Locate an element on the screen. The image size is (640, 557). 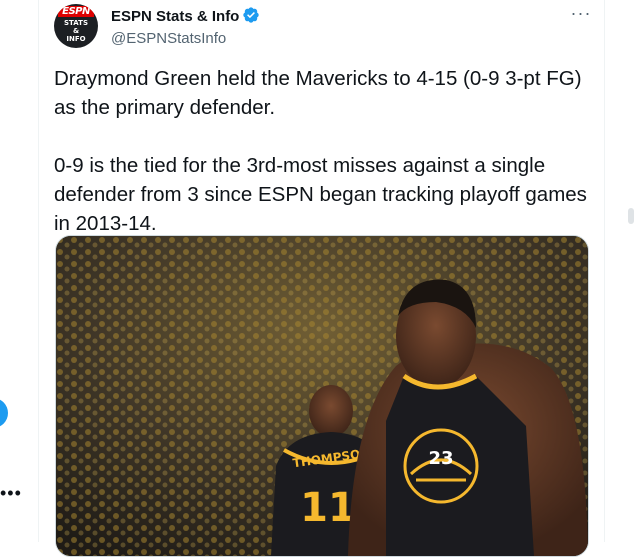
column-divider is located at coordinates (604, 271).